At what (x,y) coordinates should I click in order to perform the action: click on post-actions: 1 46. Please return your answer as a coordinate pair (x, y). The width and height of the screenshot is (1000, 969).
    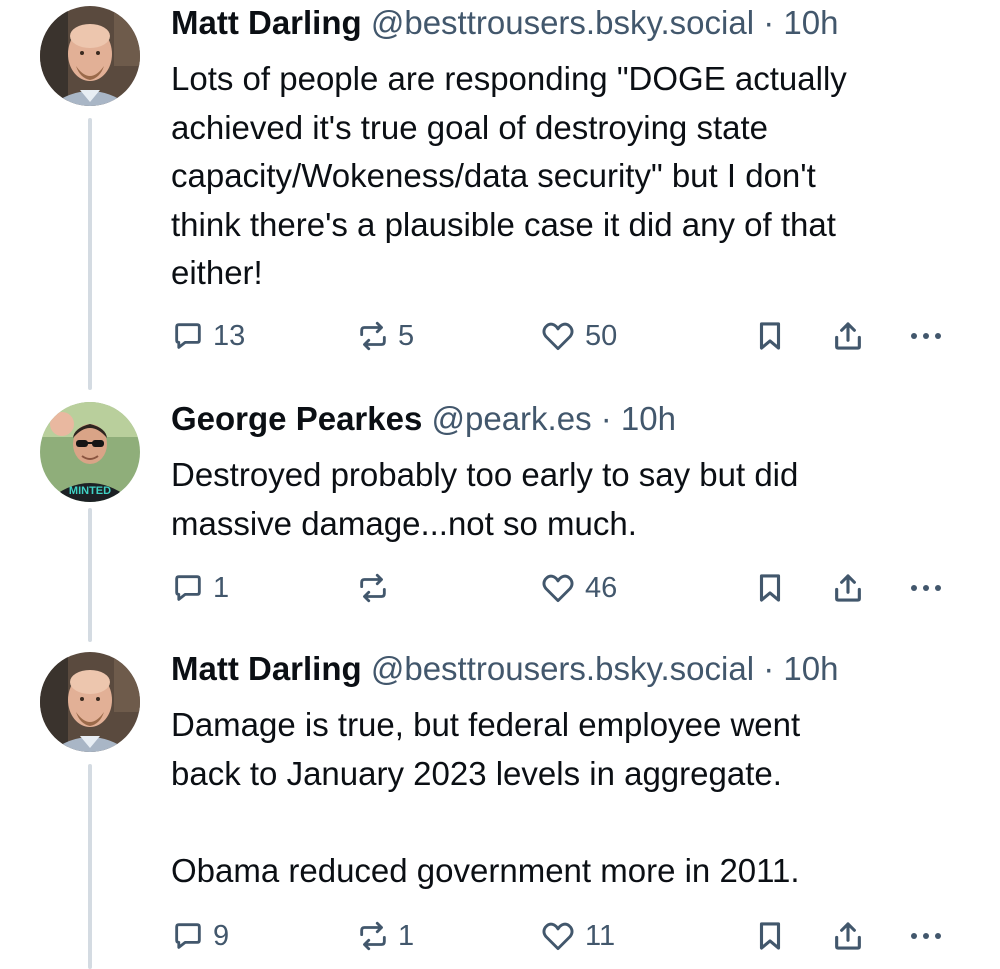
    Looking at the image, I should click on (500, 588).